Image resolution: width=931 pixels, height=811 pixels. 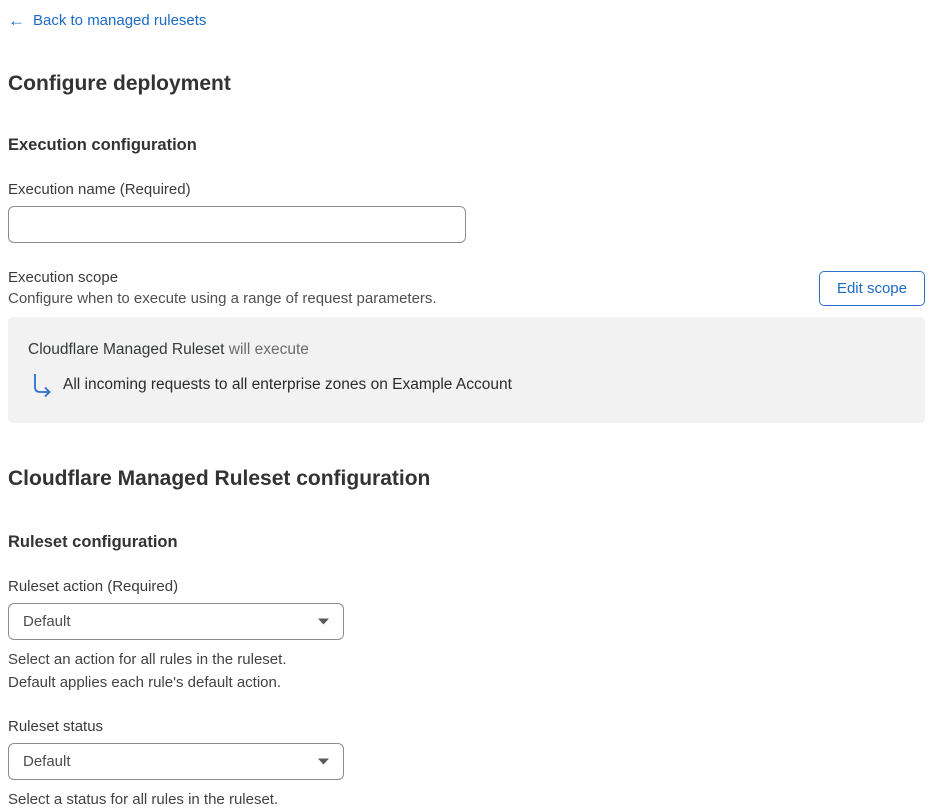 What do you see at coordinates (871, 288) in the screenshot?
I see `edit-scope-button: Edit scope` at bounding box center [871, 288].